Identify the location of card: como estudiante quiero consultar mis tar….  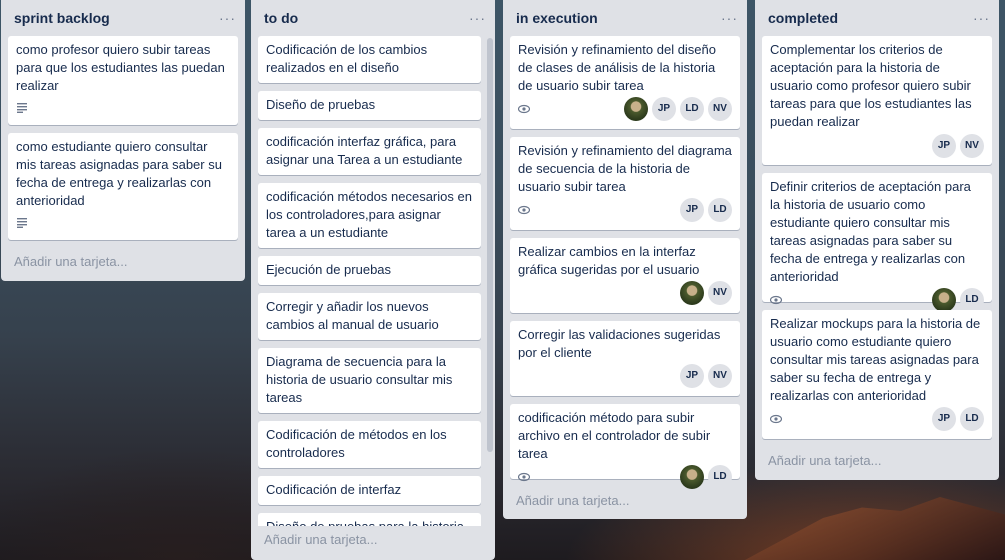
(123, 186).